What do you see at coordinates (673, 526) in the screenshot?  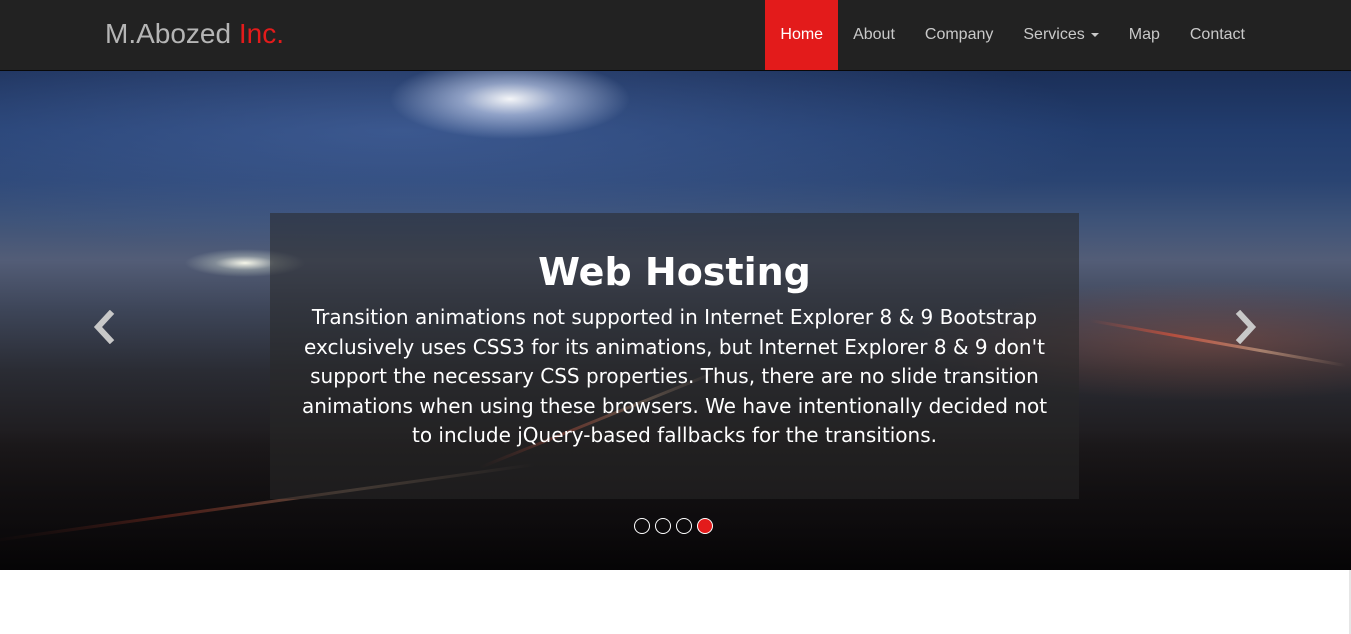 I see `carousel-indicators` at bounding box center [673, 526].